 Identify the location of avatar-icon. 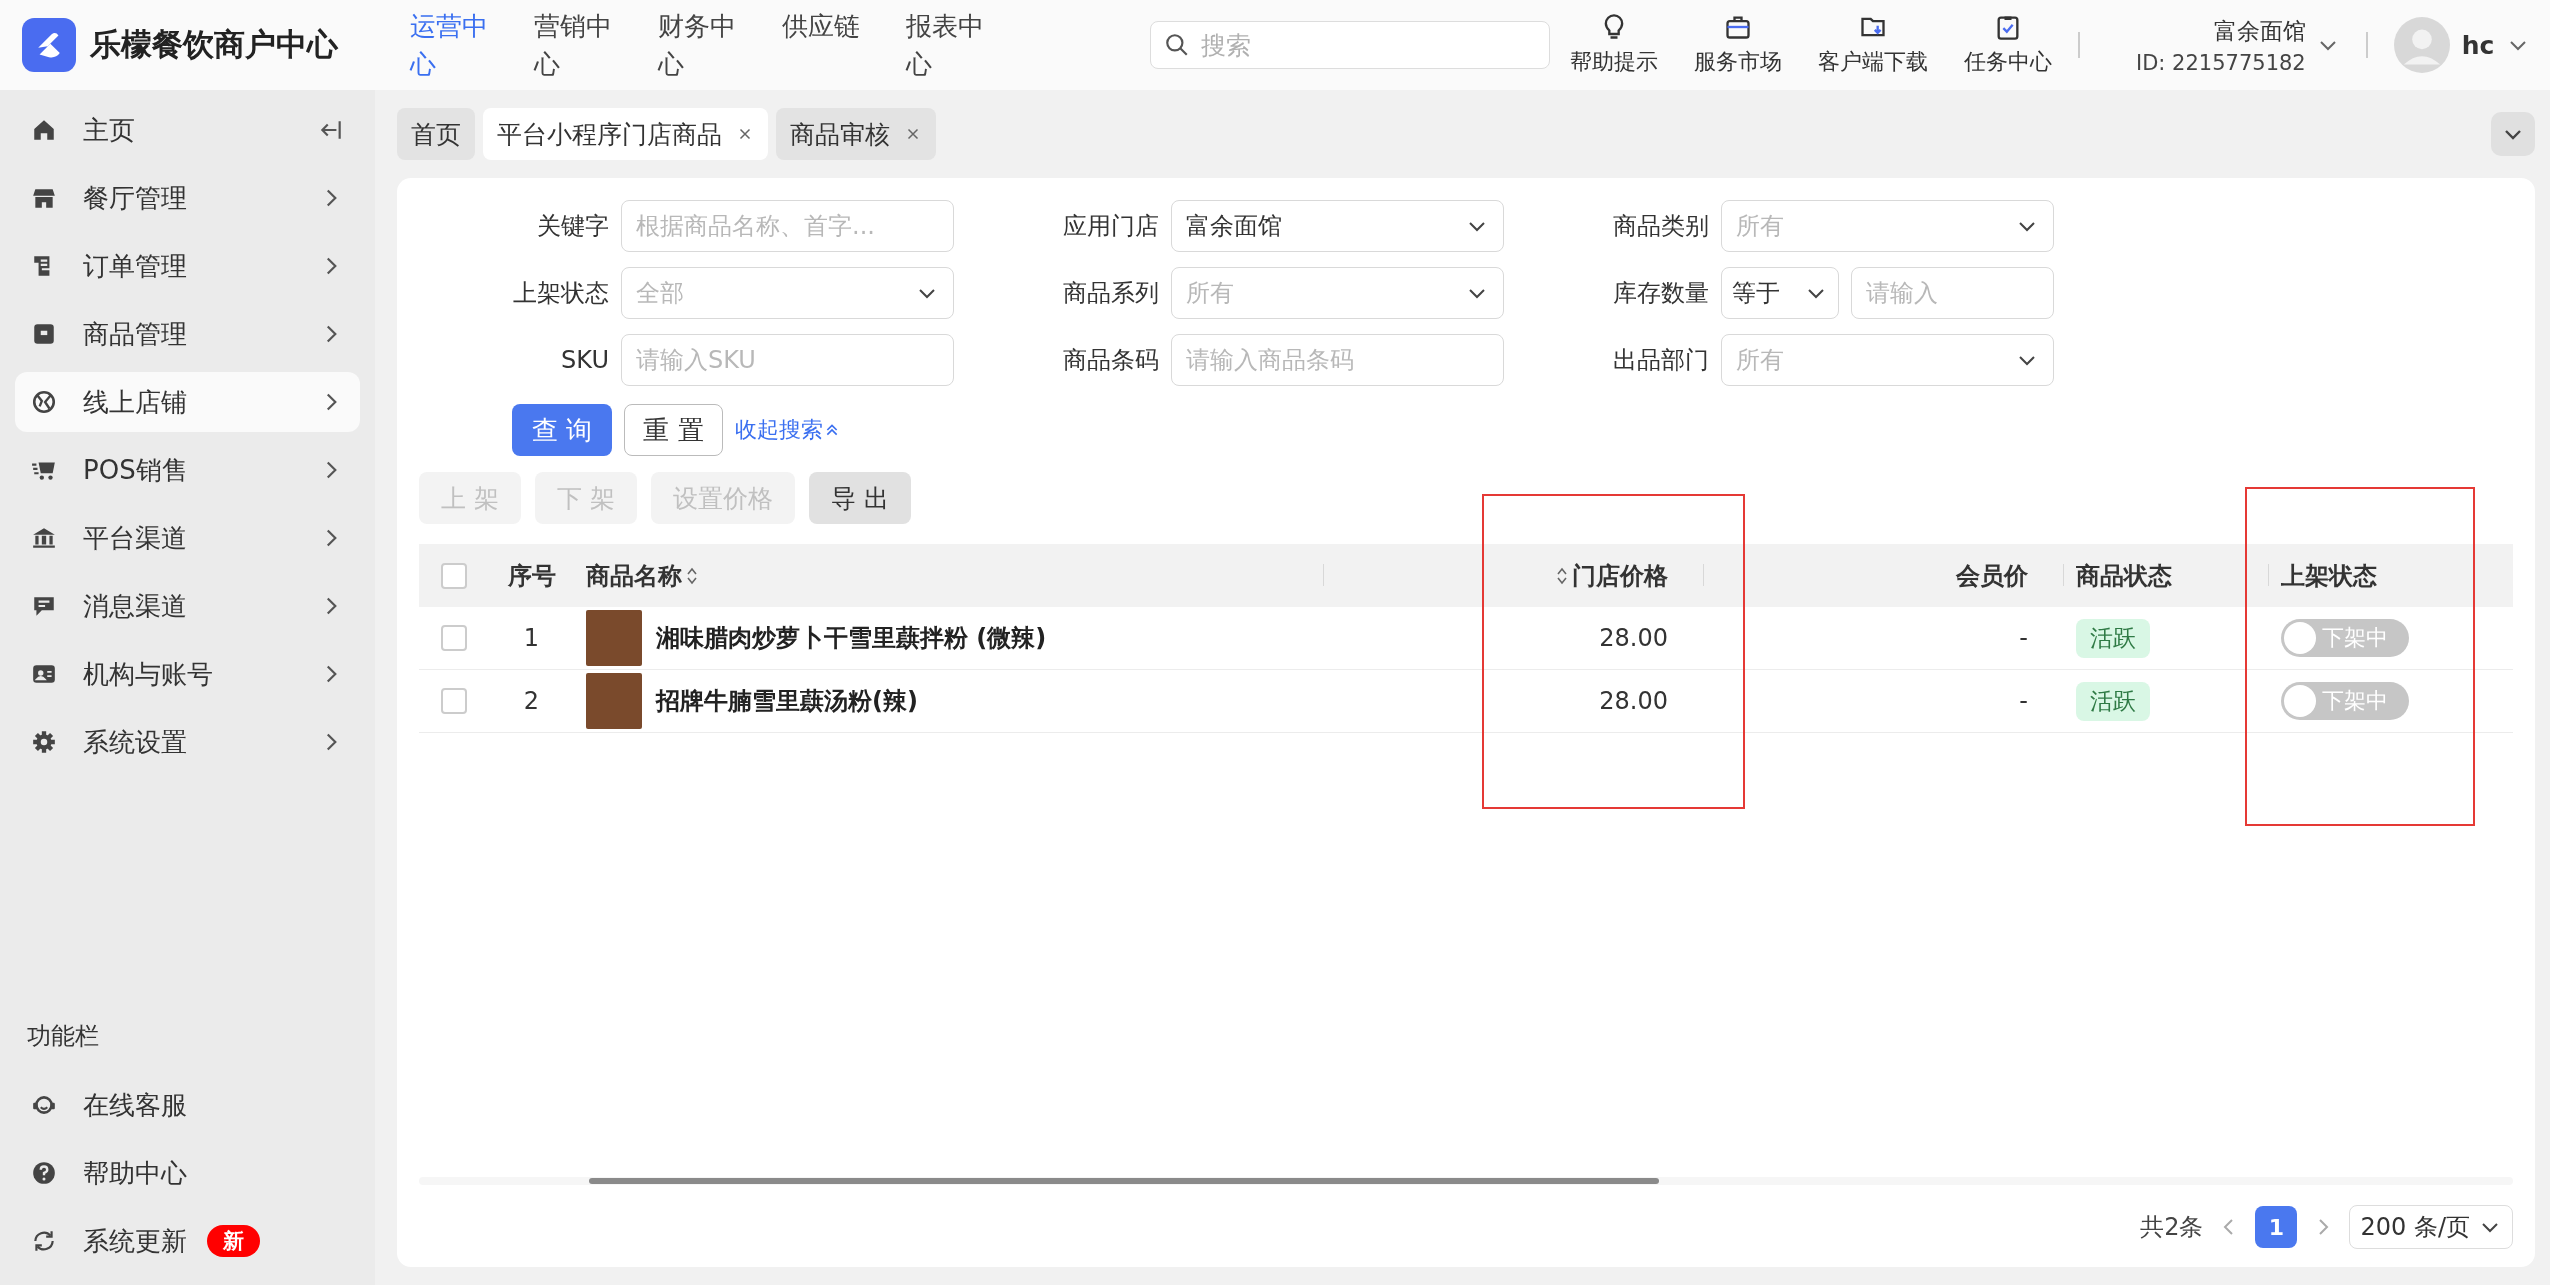
(2421, 45).